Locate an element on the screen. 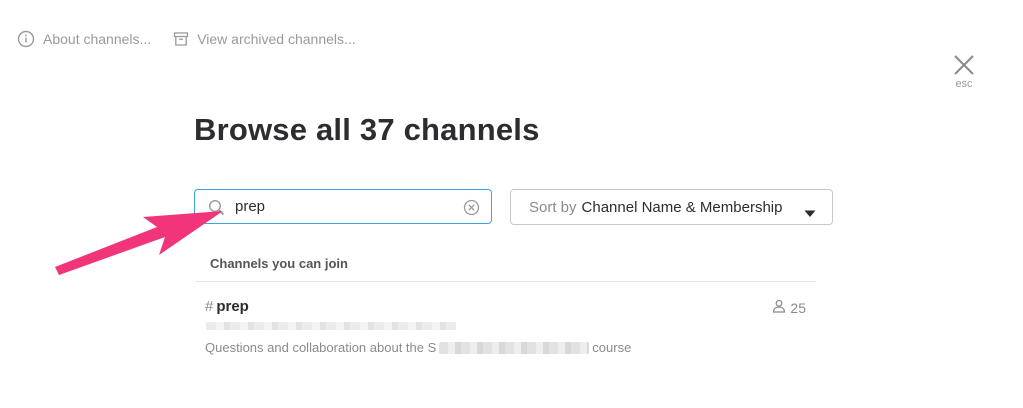 This screenshot has height=408, width=1023. purpose-text-end: course is located at coordinates (612, 347).